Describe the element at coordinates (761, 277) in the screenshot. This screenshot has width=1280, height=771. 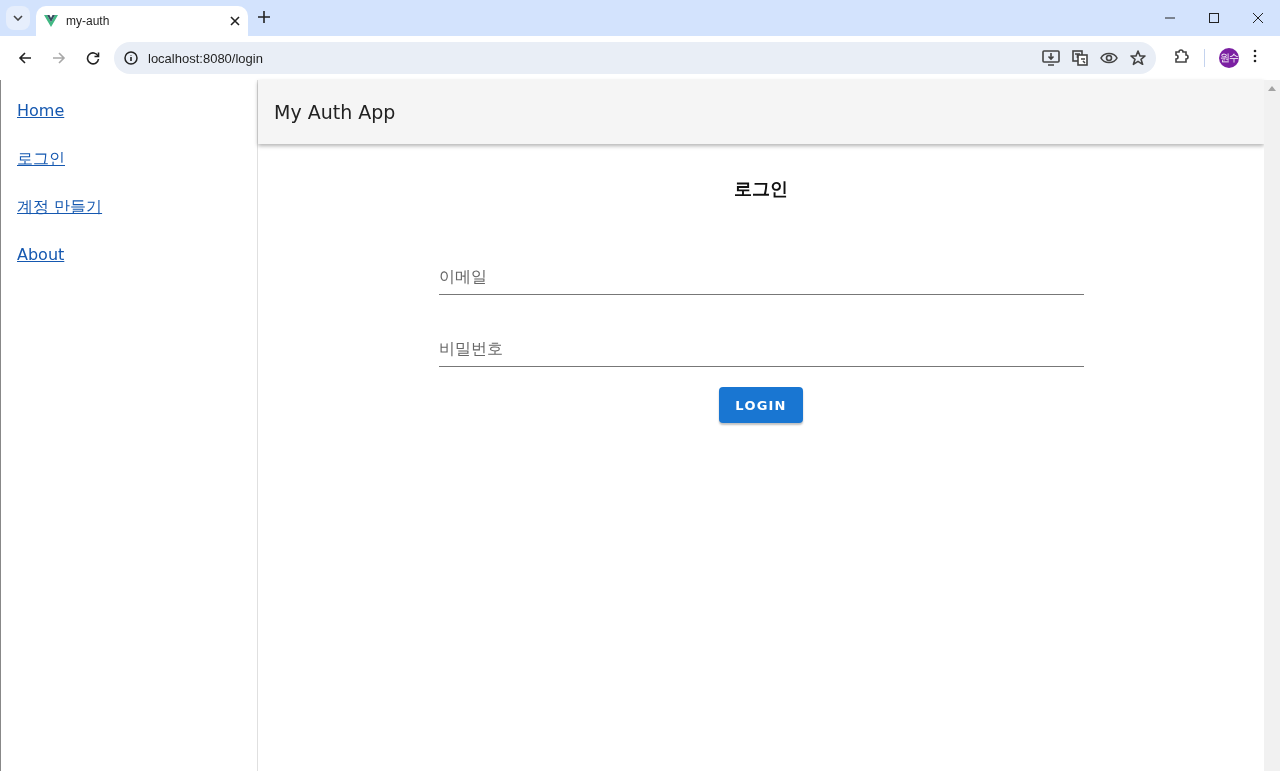
I see `email-field: 이메일` at that location.